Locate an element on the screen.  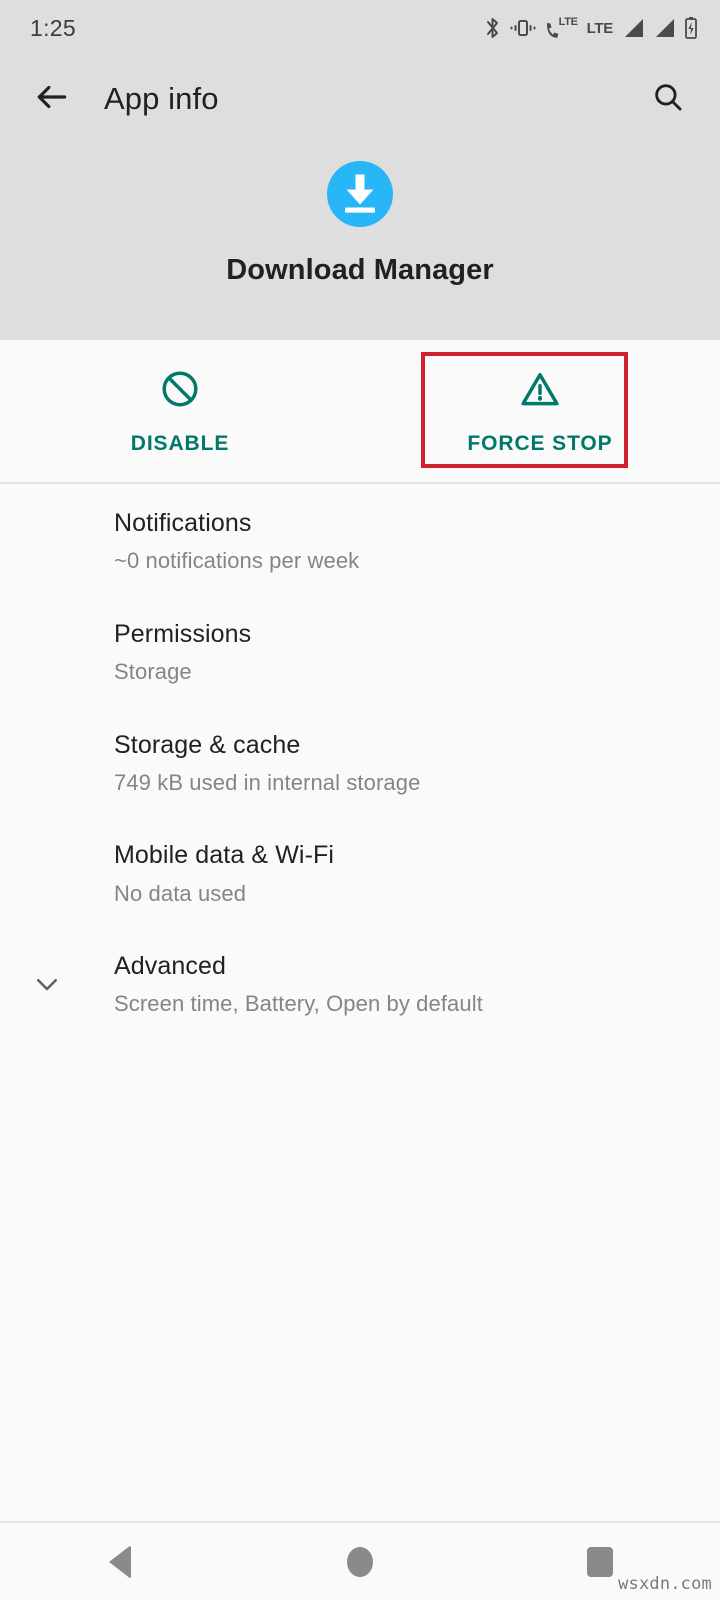
app-identity: Download Manager is located at coordinates (360, 223).